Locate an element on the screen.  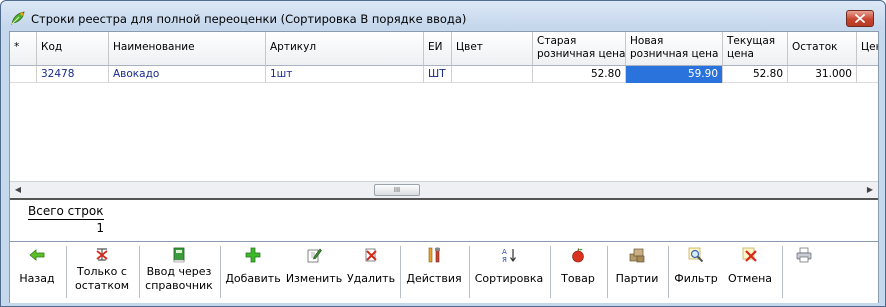
old-price-header-line2: розничная цена is located at coordinates (581, 54).